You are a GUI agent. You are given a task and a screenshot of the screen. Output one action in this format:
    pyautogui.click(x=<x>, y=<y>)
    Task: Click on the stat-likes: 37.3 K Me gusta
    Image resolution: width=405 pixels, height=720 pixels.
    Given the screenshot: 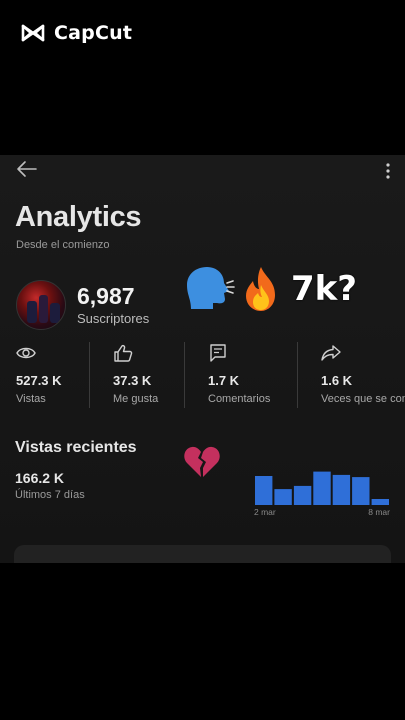 What is the action you would take?
    pyautogui.click(x=148, y=375)
    